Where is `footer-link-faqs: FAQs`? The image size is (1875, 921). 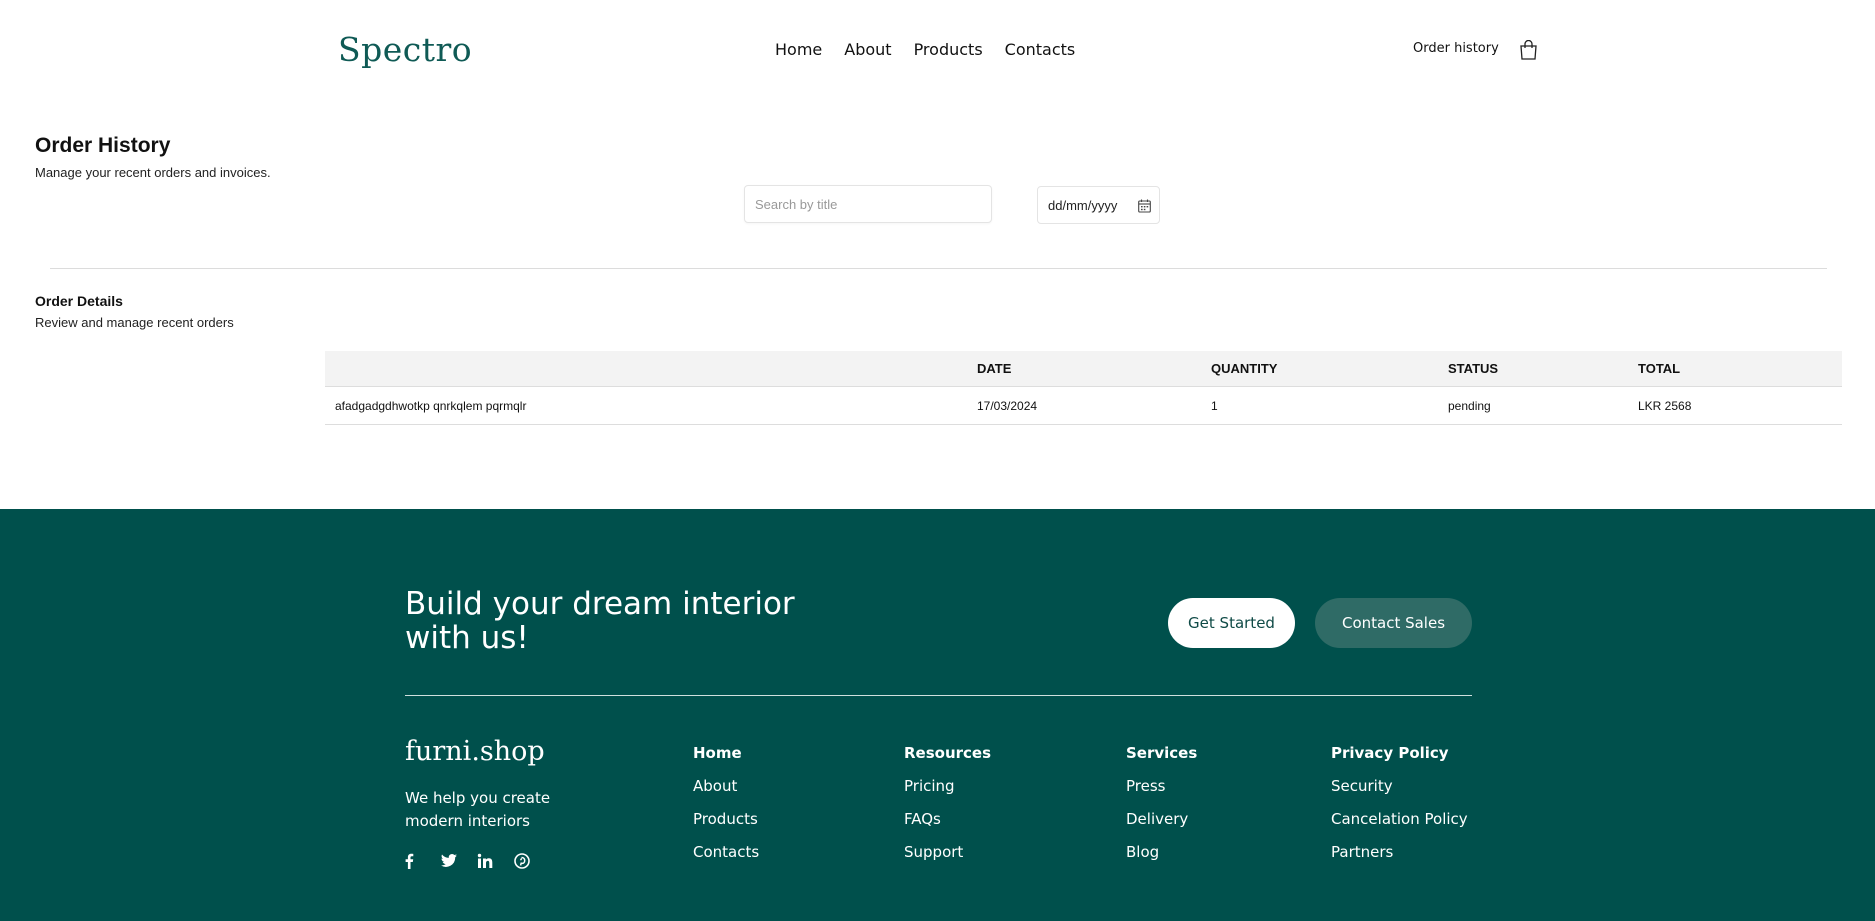 footer-link-faqs: FAQs is located at coordinates (947, 826).